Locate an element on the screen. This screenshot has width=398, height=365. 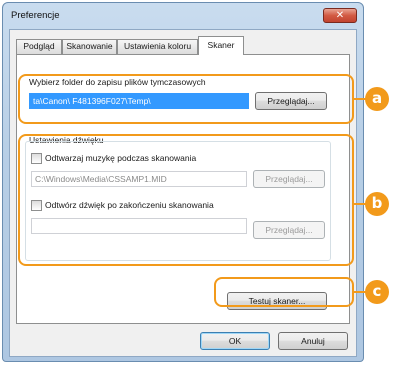
title-bar: Preferencje ✕ is located at coordinates (183, 16).